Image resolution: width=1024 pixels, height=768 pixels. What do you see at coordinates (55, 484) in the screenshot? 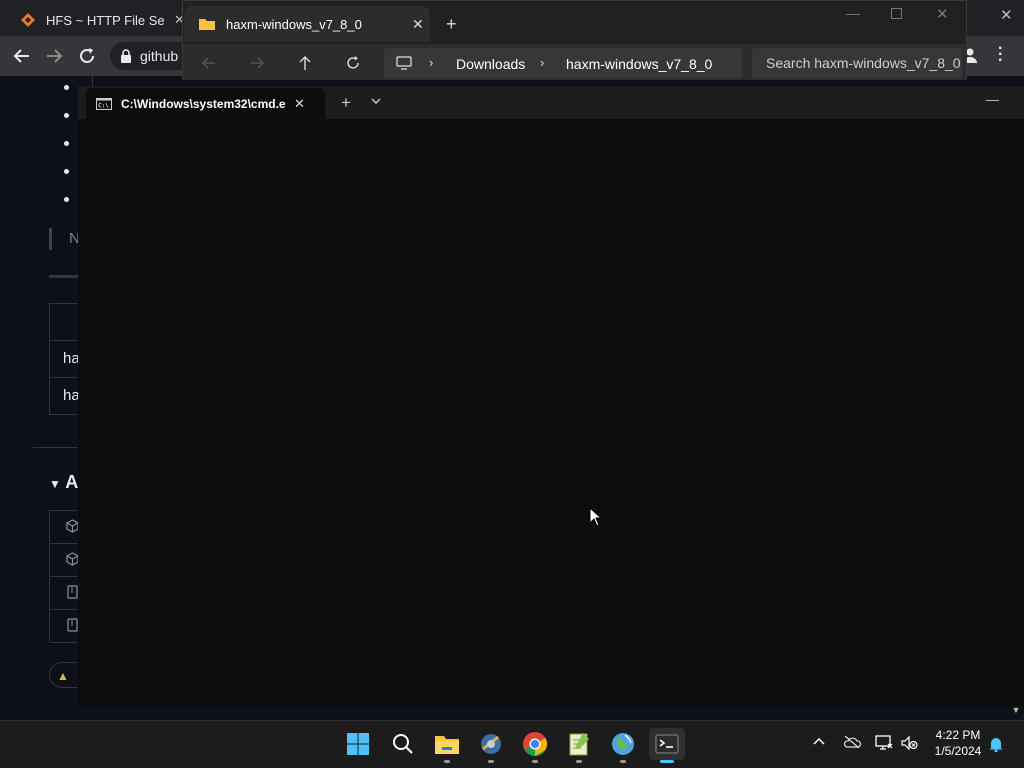
I see `triangle-down-icon: ▼` at bounding box center [55, 484].